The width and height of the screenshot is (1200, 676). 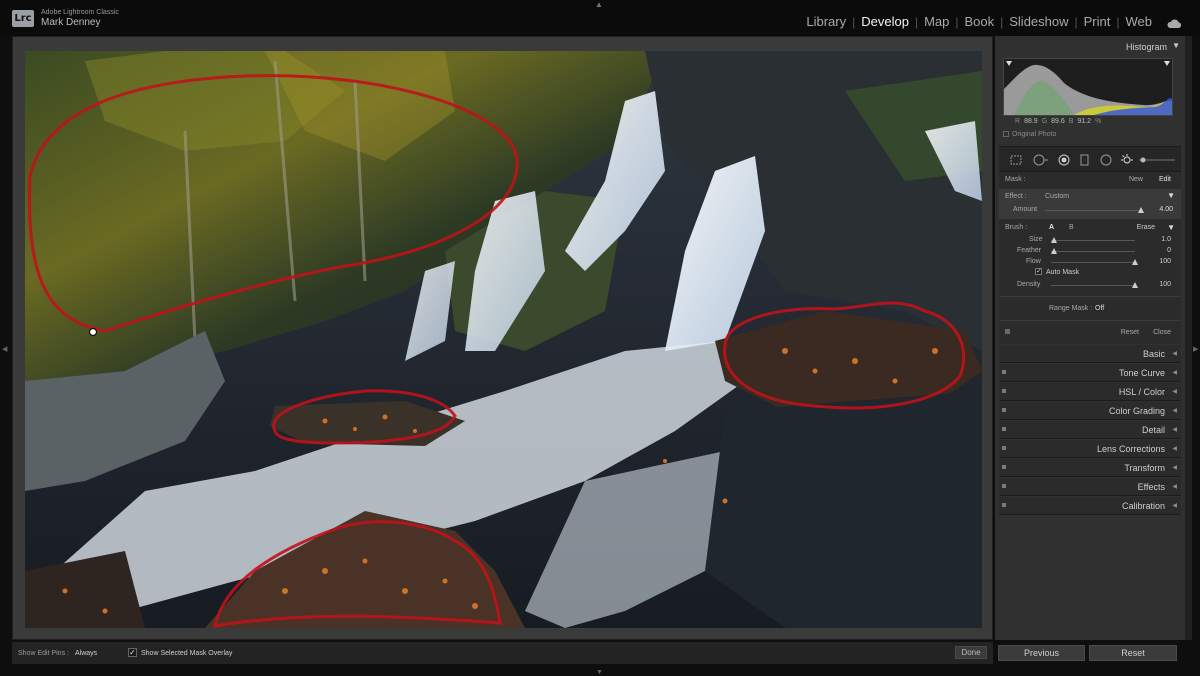 What do you see at coordinates (1171, 195) in the screenshot?
I see `effect-collapse-icon: ▼` at bounding box center [1171, 195].